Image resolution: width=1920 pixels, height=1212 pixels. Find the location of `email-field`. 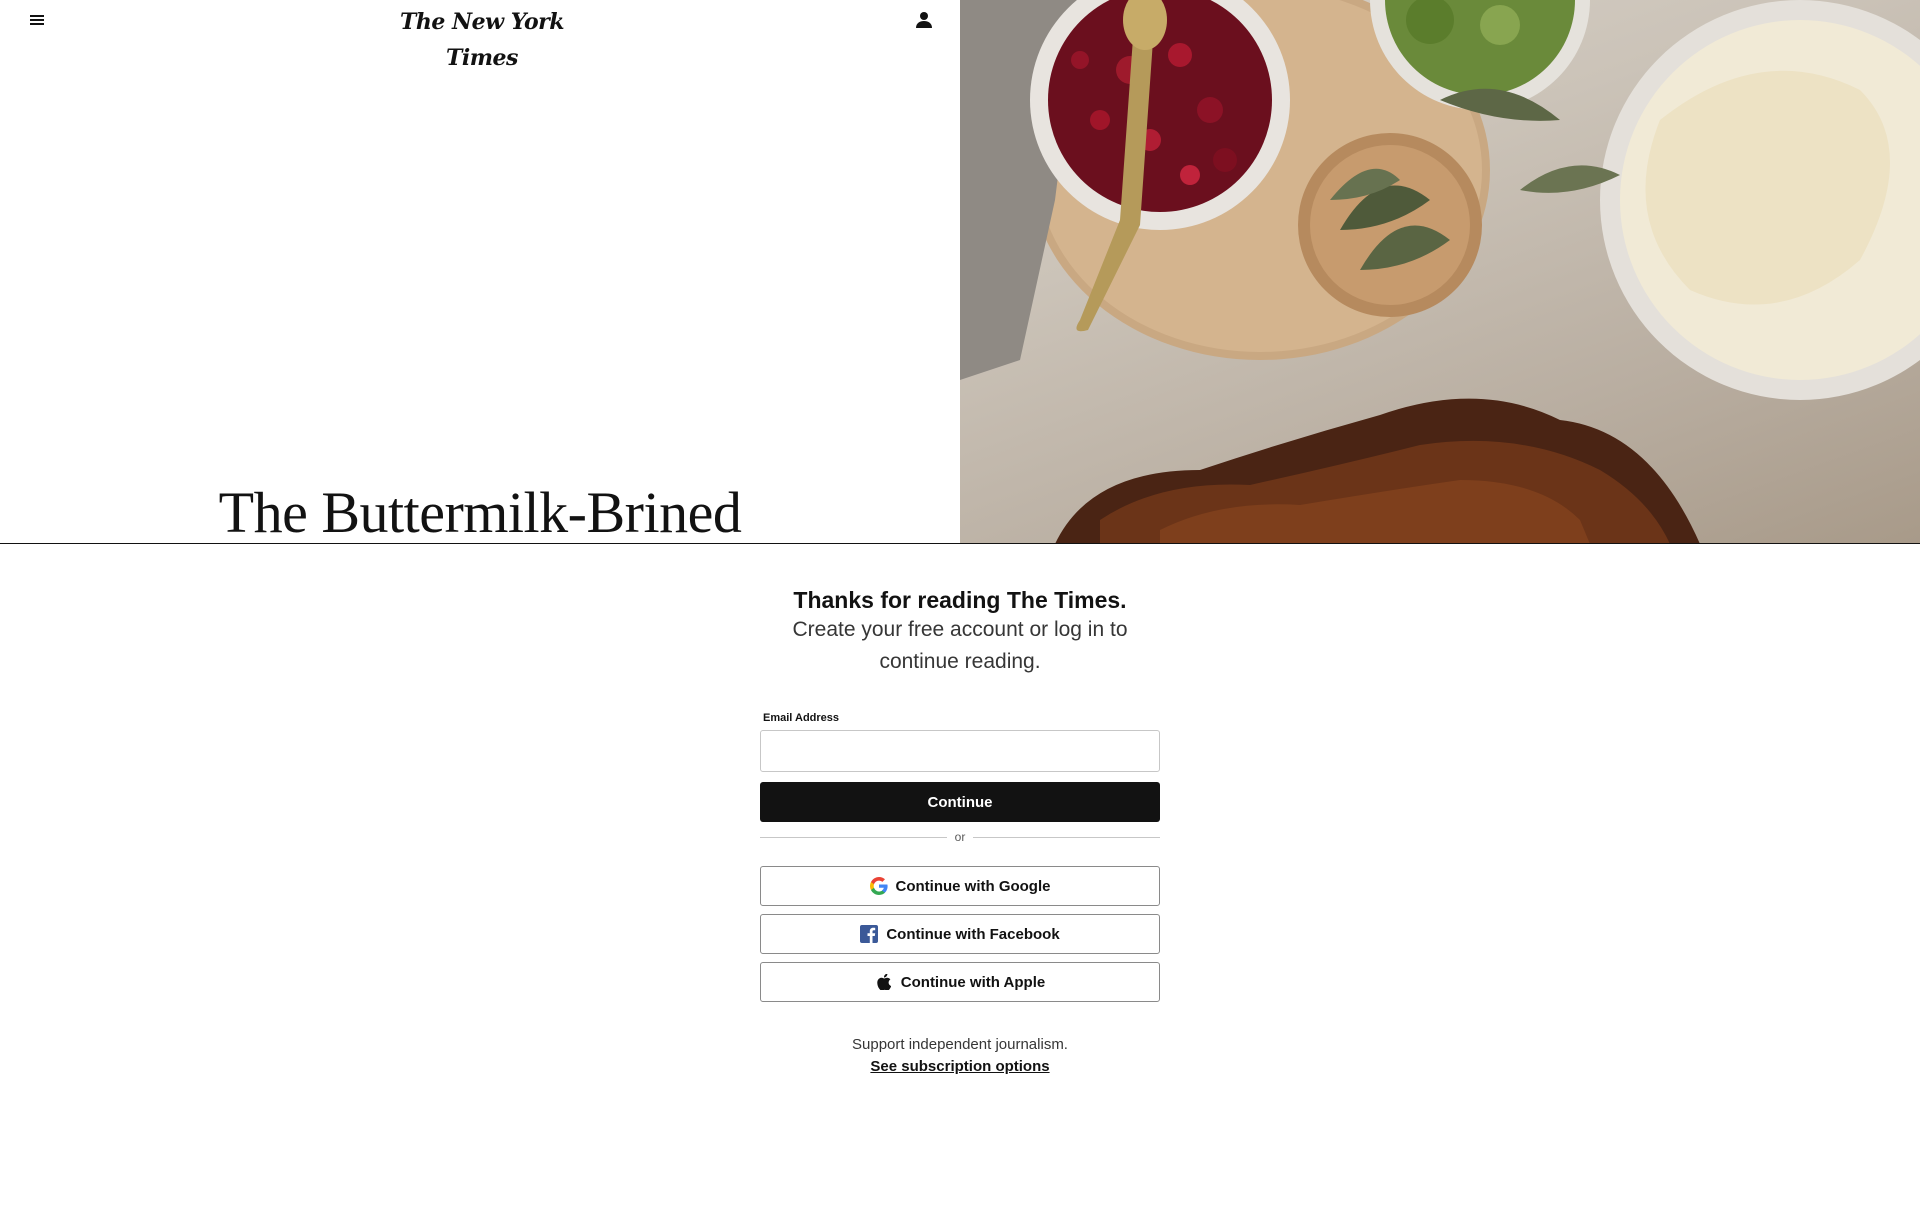

email-field is located at coordinates (960, 751).